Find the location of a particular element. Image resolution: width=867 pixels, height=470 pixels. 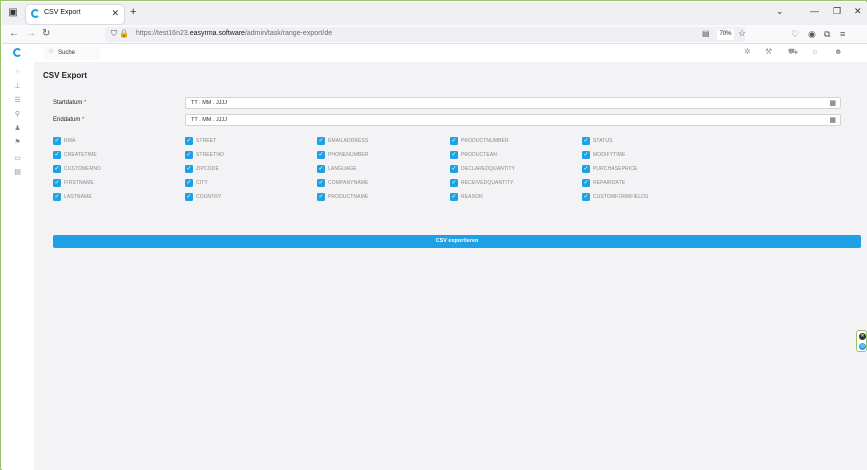

tab-list-icon: ▣ is located at coordinates (13, 13).